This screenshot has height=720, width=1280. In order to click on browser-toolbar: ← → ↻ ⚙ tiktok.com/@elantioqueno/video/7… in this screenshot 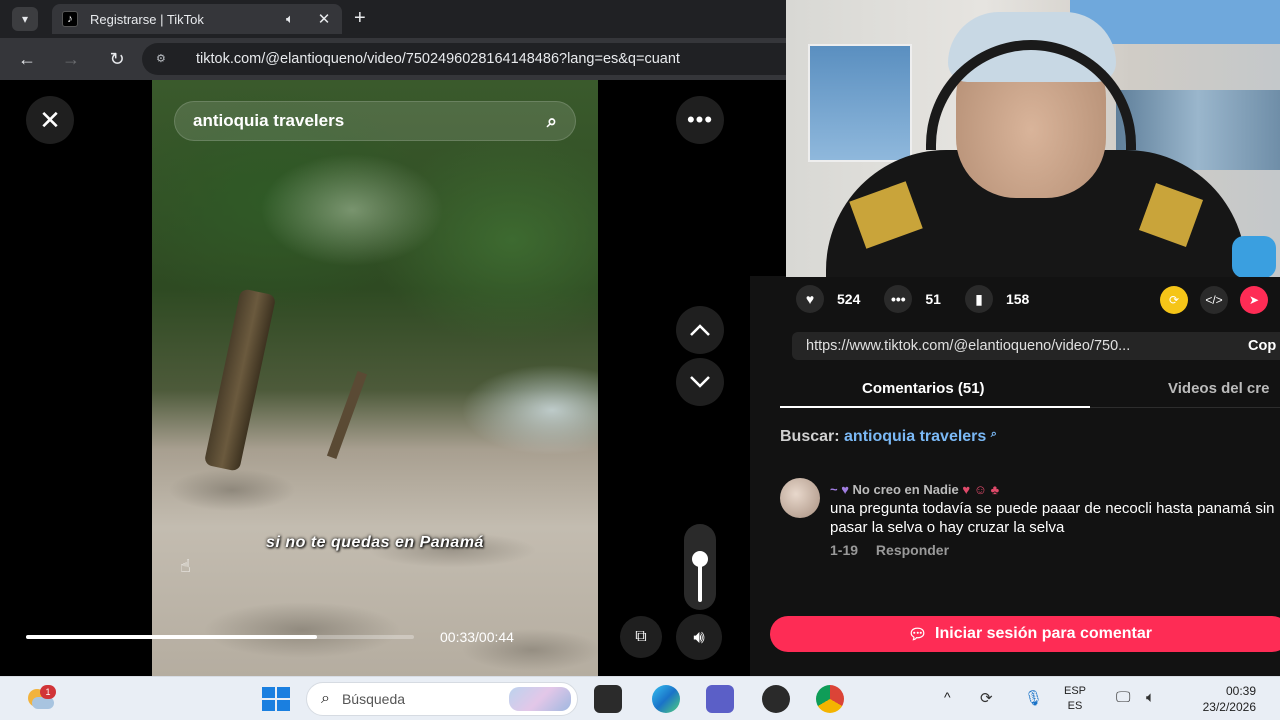, I will do `click(401, 59)`.